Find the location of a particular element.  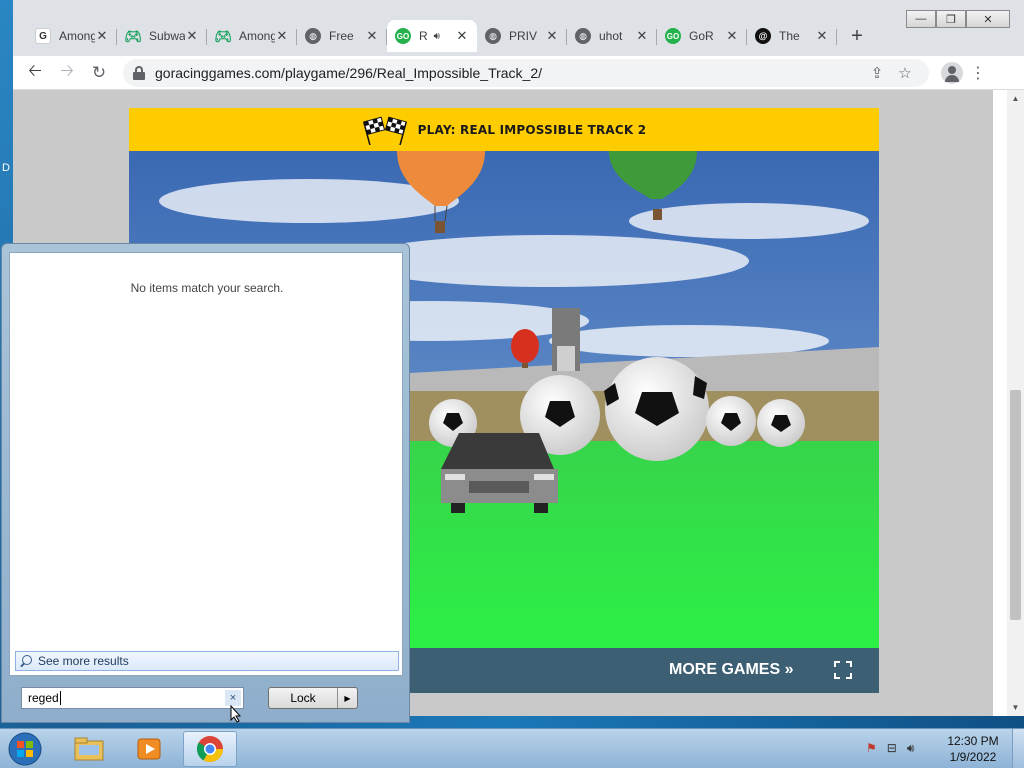

ga-icon: G is located at coordinates (43, 36).